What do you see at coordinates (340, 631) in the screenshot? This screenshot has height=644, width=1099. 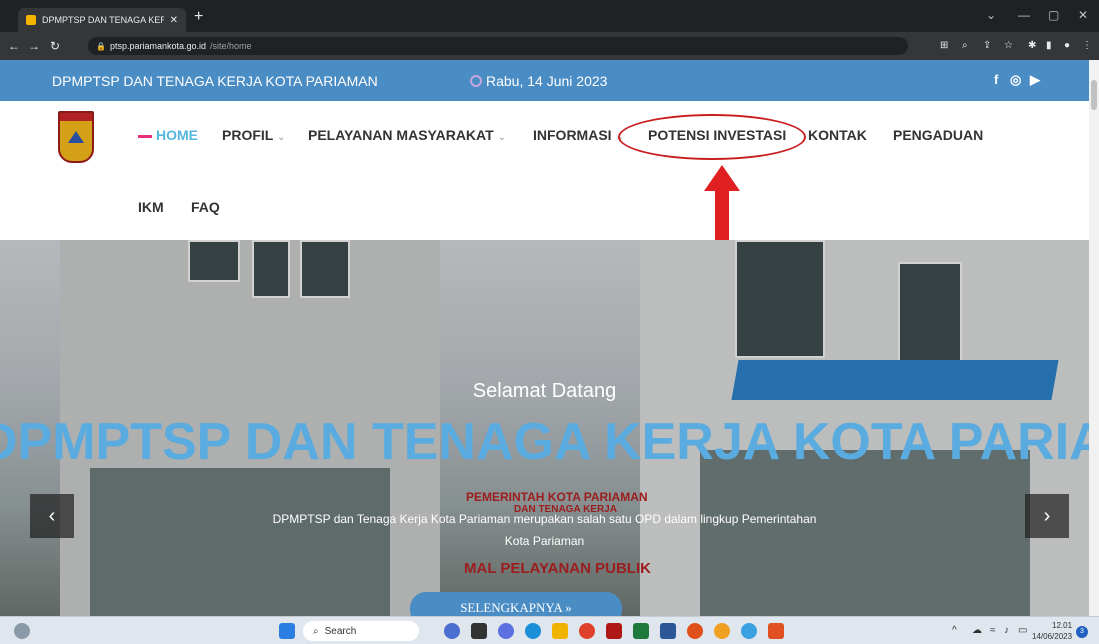 I see `search-label: Search` at bounding box center [340, 631].